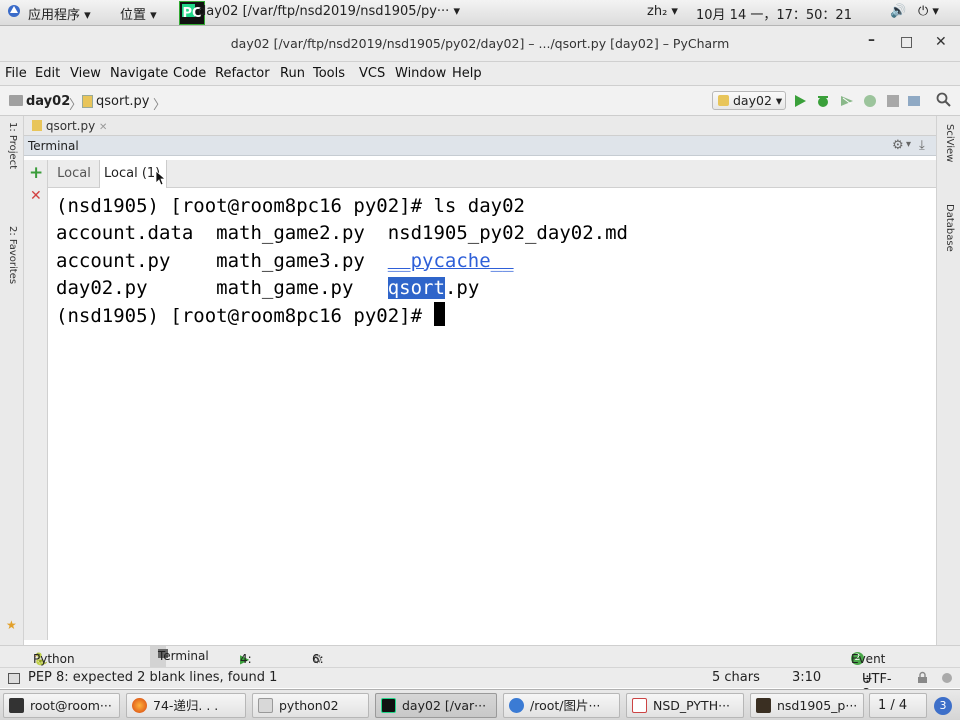 The height and width of the screenshot is (720, 960). I want to click on task-document: NSD_PYTH···, so click(685, 705).